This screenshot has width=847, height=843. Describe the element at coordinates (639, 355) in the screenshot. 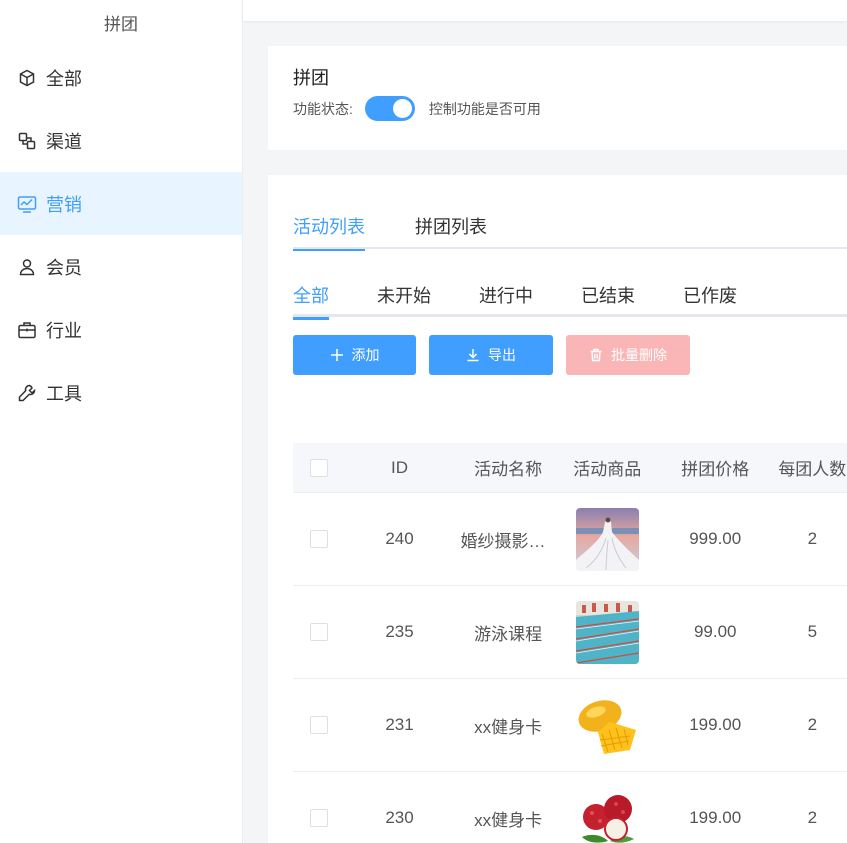

I see `batch-delete-button-label: 批量删除` at that location.